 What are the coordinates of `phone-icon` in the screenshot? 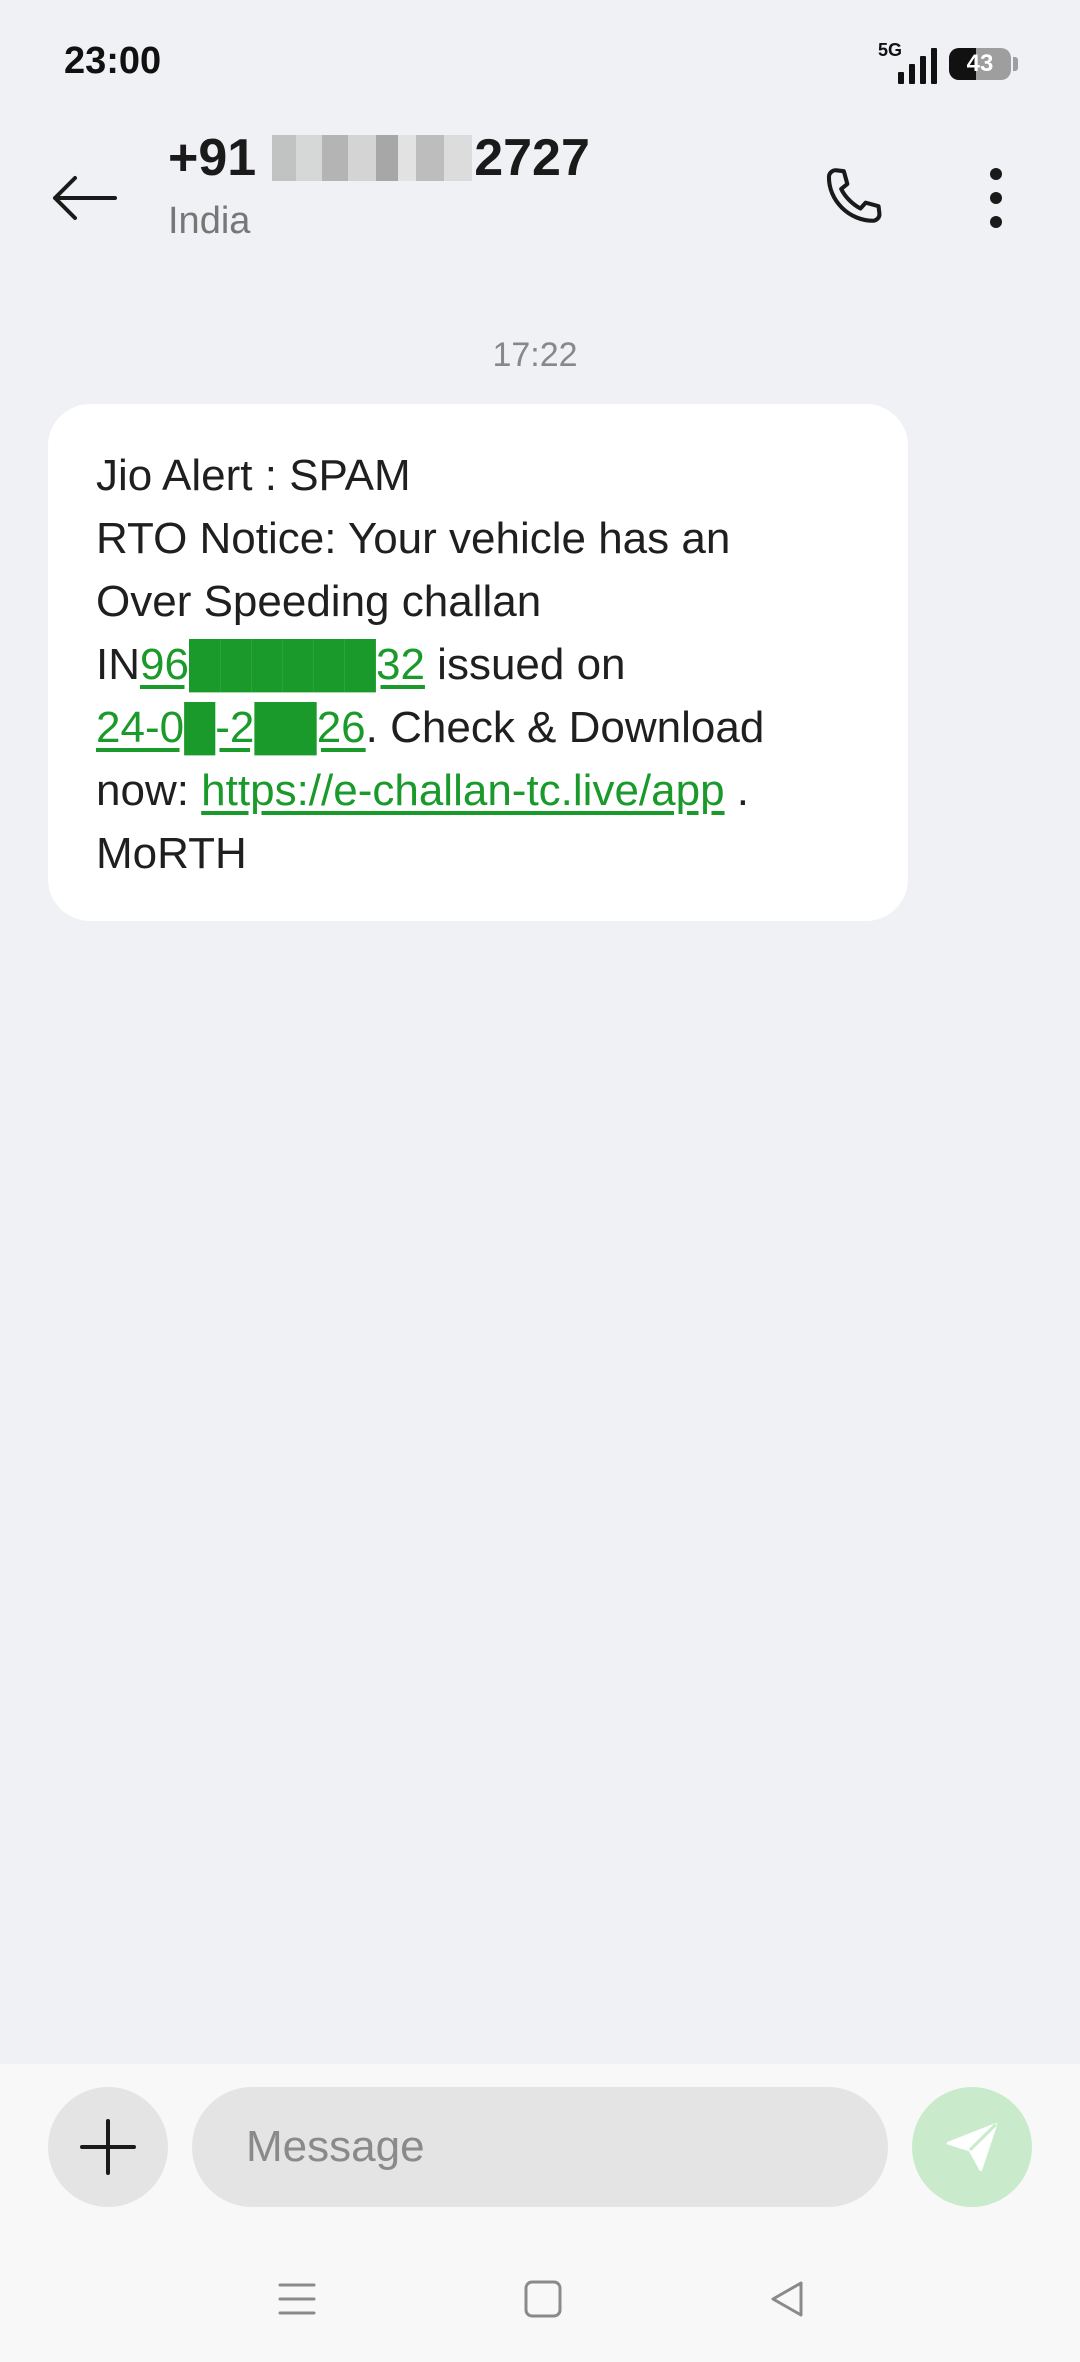 It's located at (854, 195).